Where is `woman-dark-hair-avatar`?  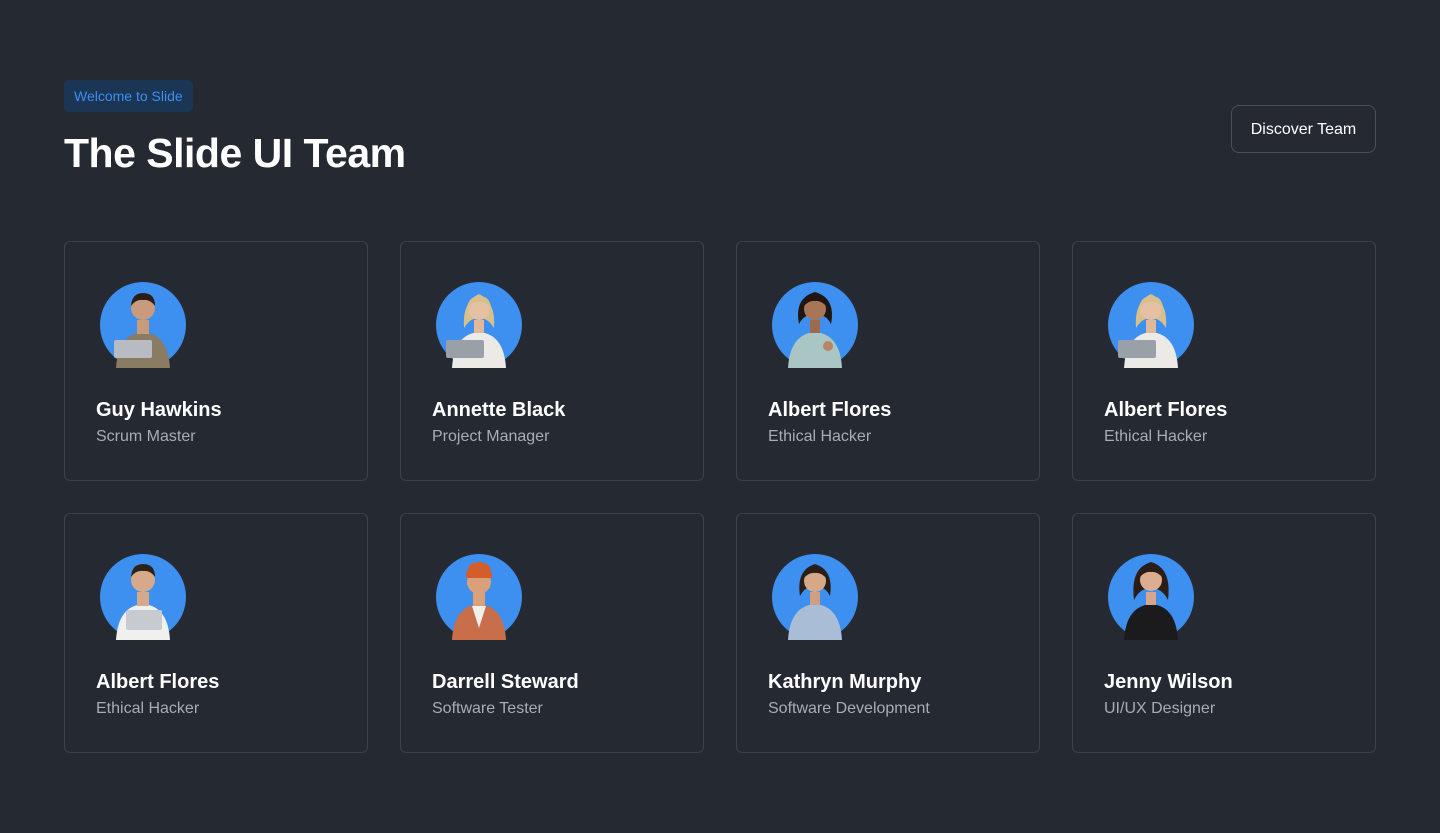
woman-dark-hair-avatar is located at coordinates (1151, 592).